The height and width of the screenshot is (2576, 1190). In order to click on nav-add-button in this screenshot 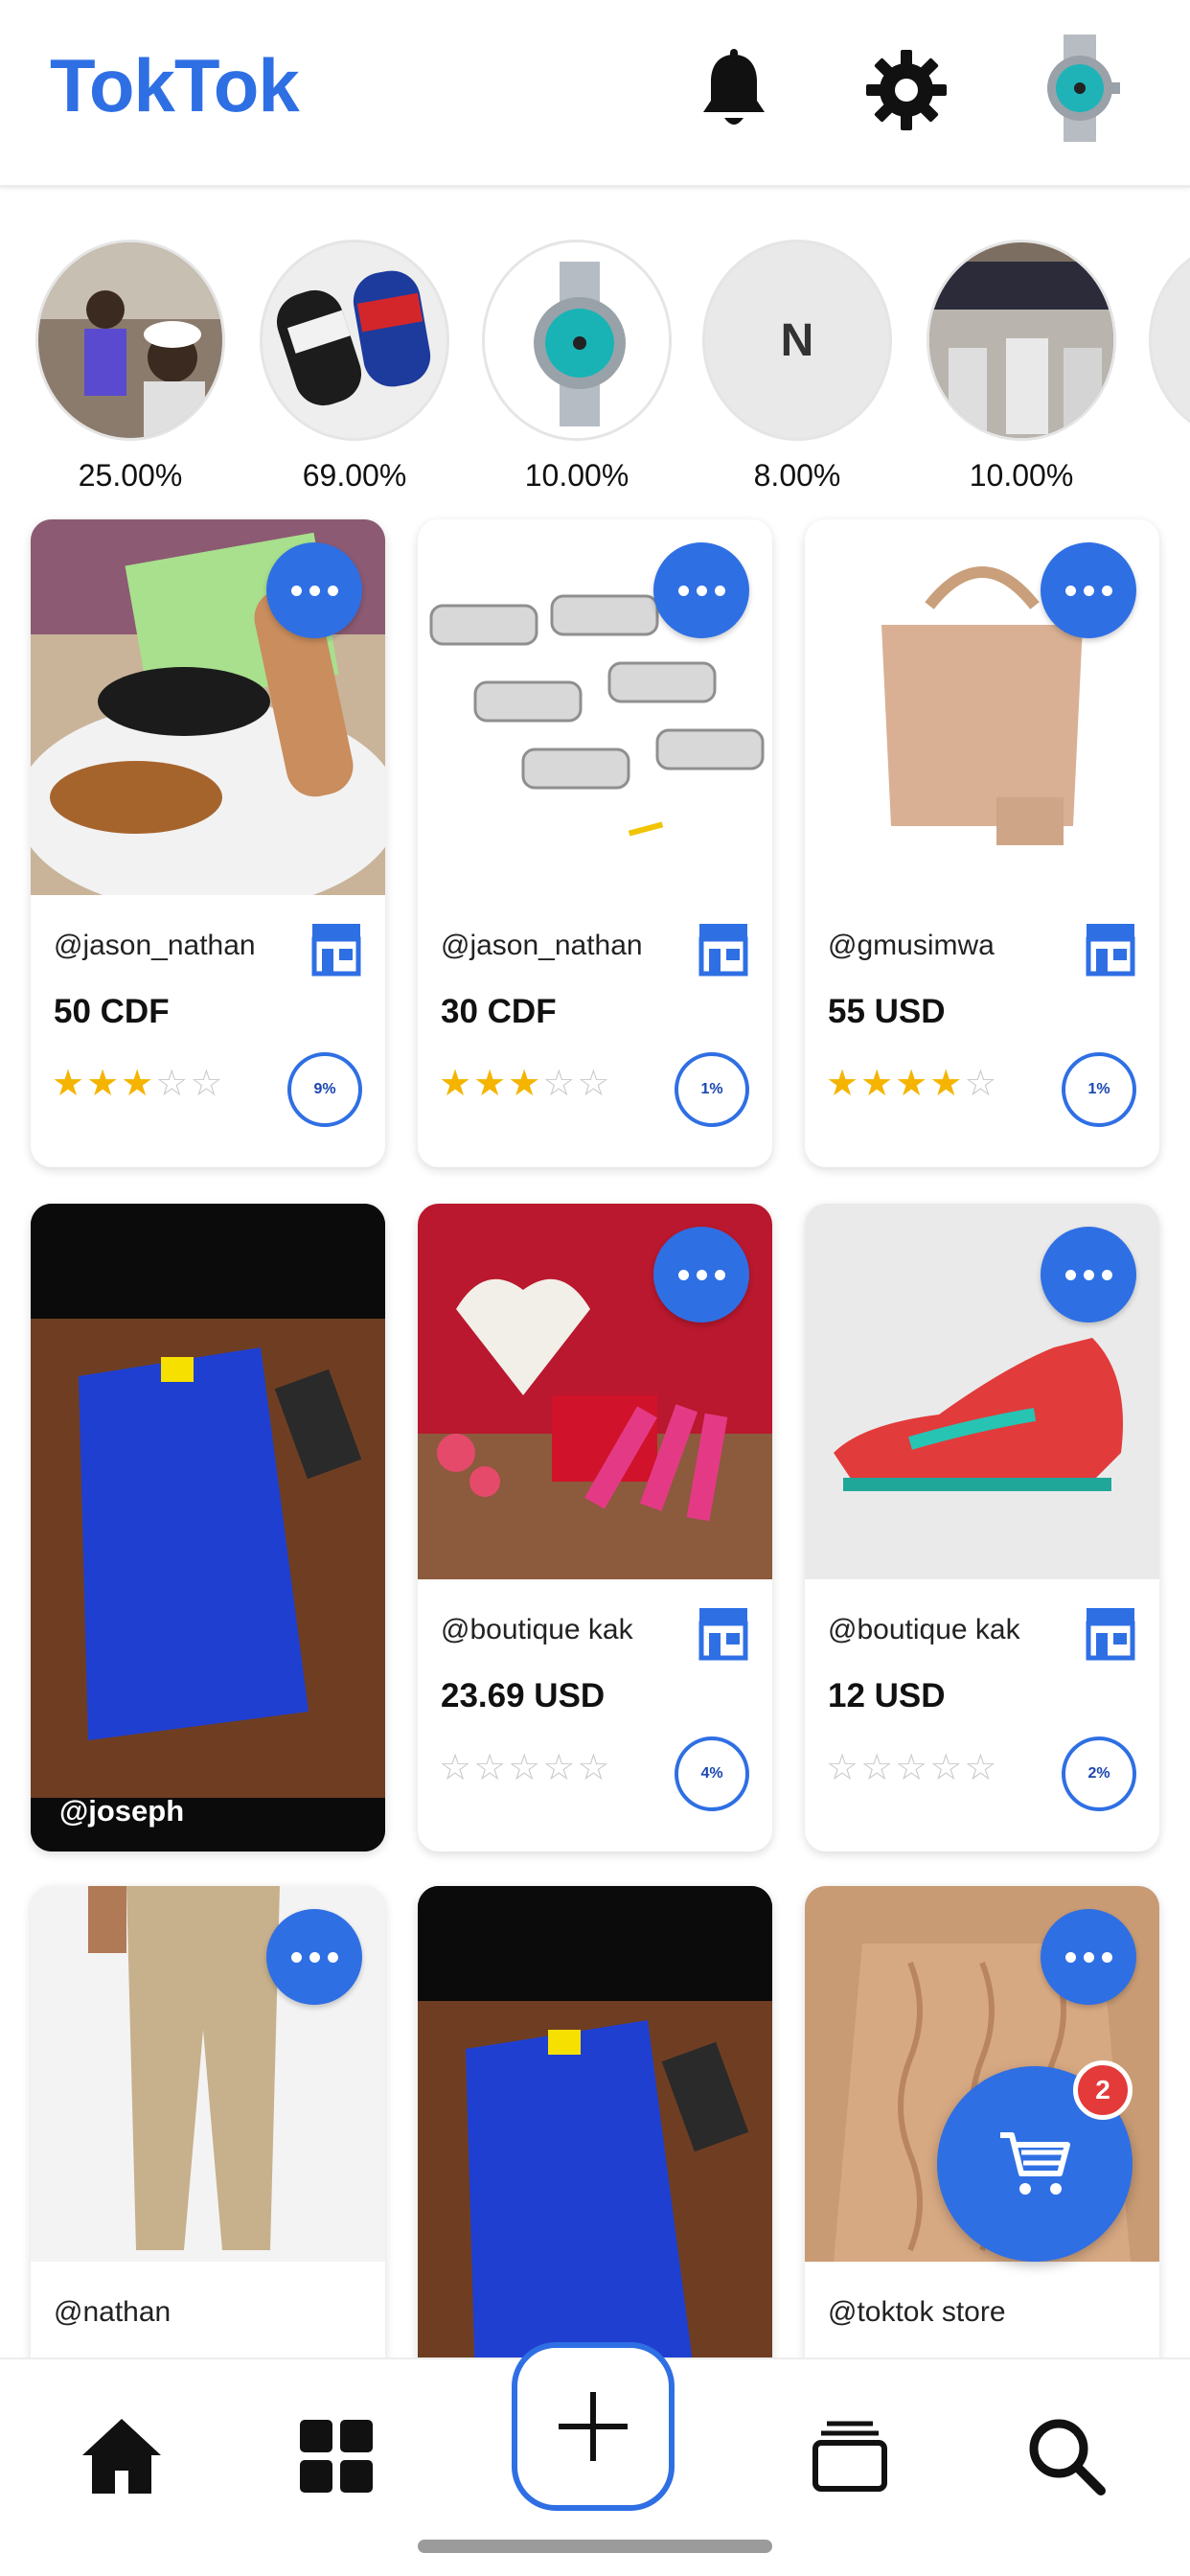, I will do `click(593, 2426)`.